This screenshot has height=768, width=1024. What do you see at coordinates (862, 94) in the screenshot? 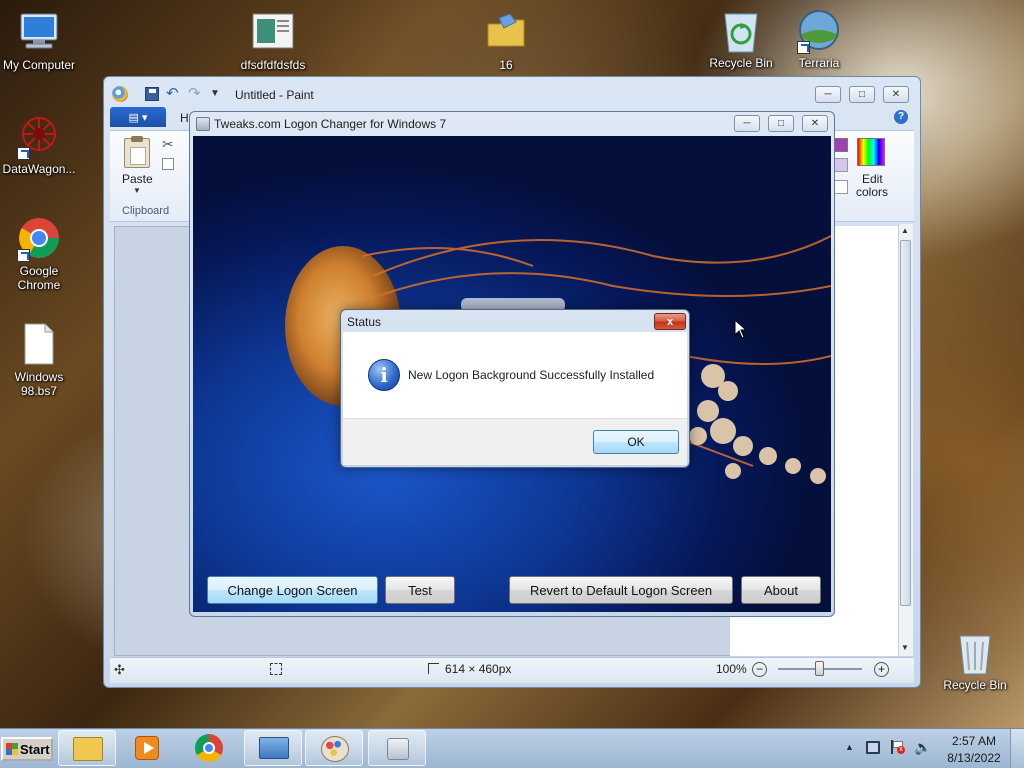
I see `paint-maximize-button: □` at bounding box center [862, 94].